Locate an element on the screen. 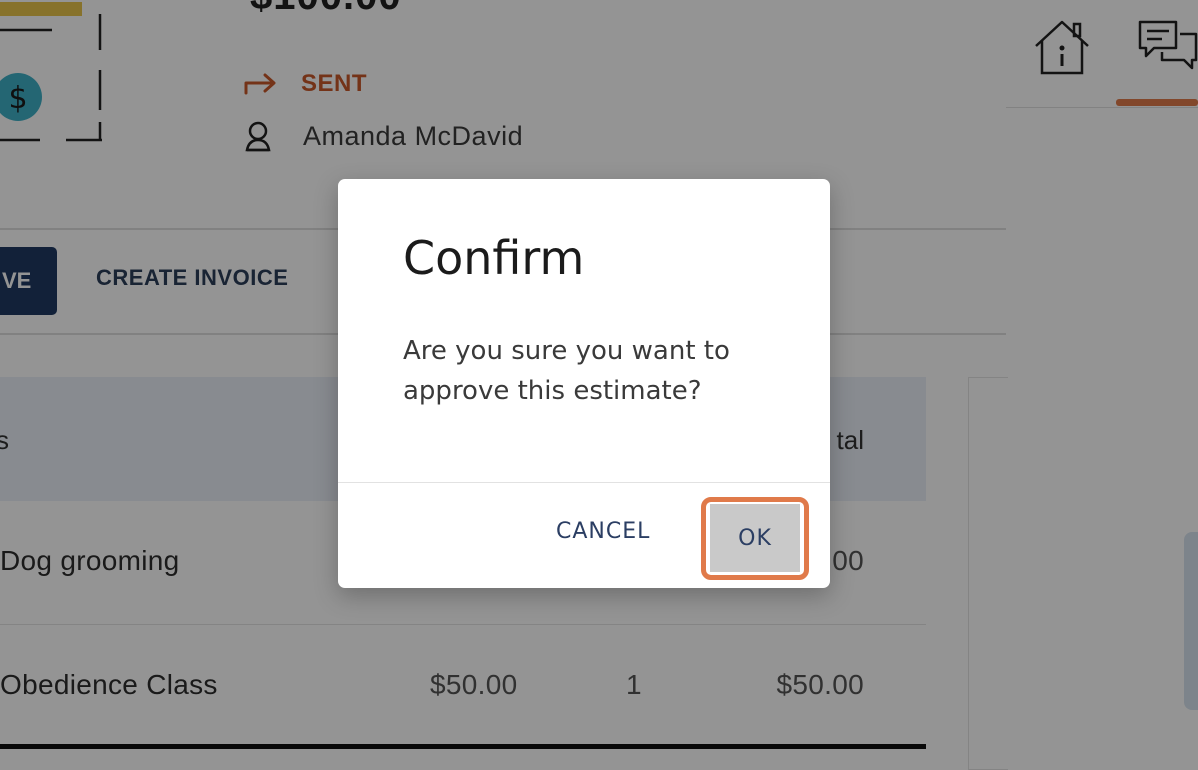  ok-button-label: OK is located at coordinates (755, 538).